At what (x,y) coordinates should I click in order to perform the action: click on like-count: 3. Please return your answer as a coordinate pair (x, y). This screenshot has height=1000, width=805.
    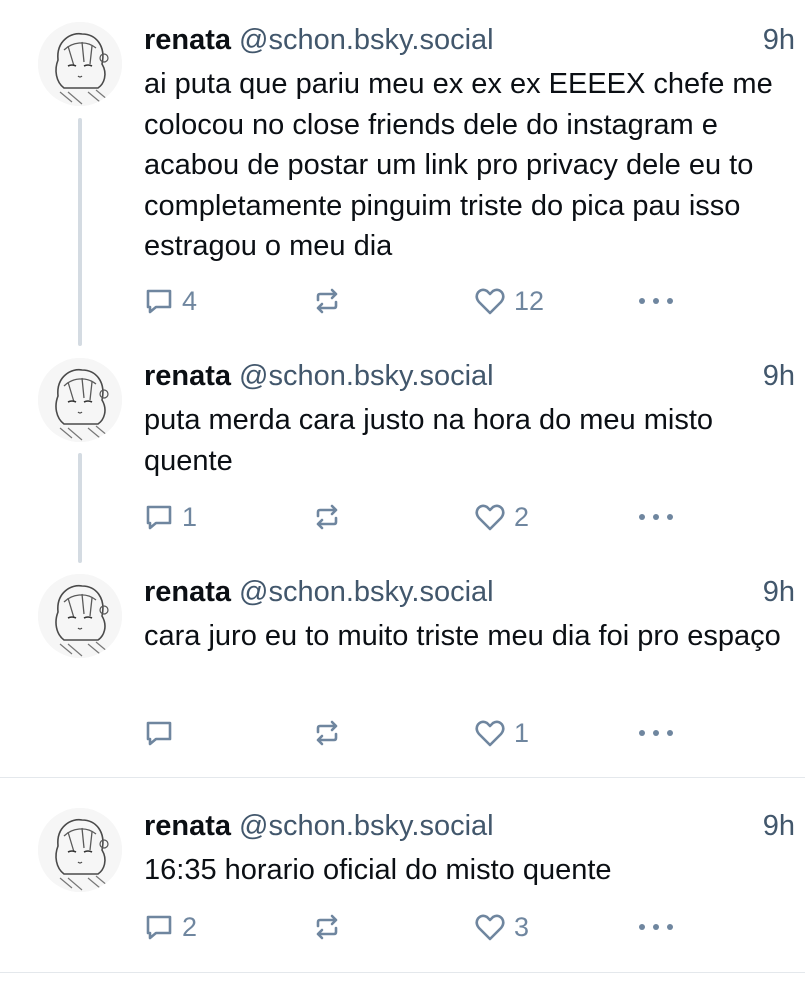
    Looking at the image, I should click on (522, 926).